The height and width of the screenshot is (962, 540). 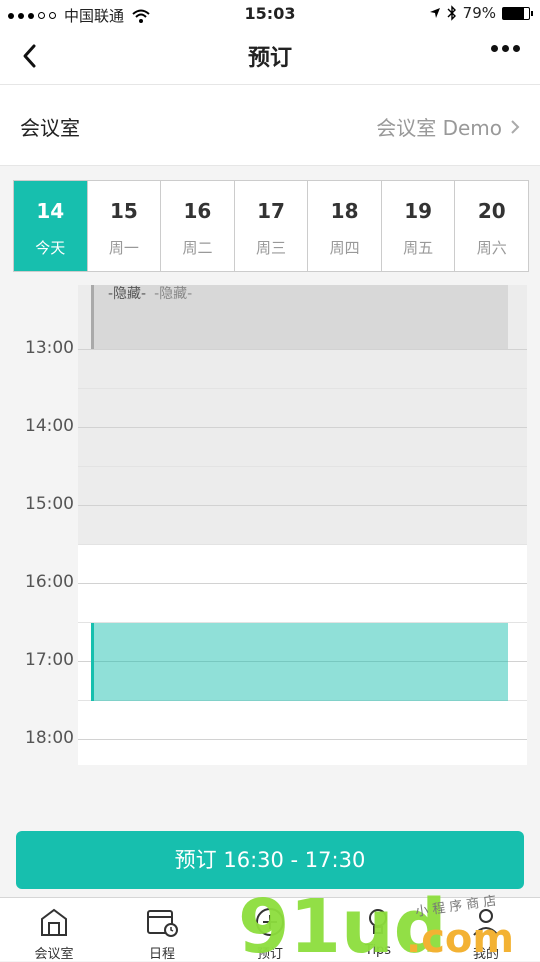 What do you see at coordinates (49, 738) in the screenshot?
I see `time-label: 18:00` at bounding box center [49, 738].